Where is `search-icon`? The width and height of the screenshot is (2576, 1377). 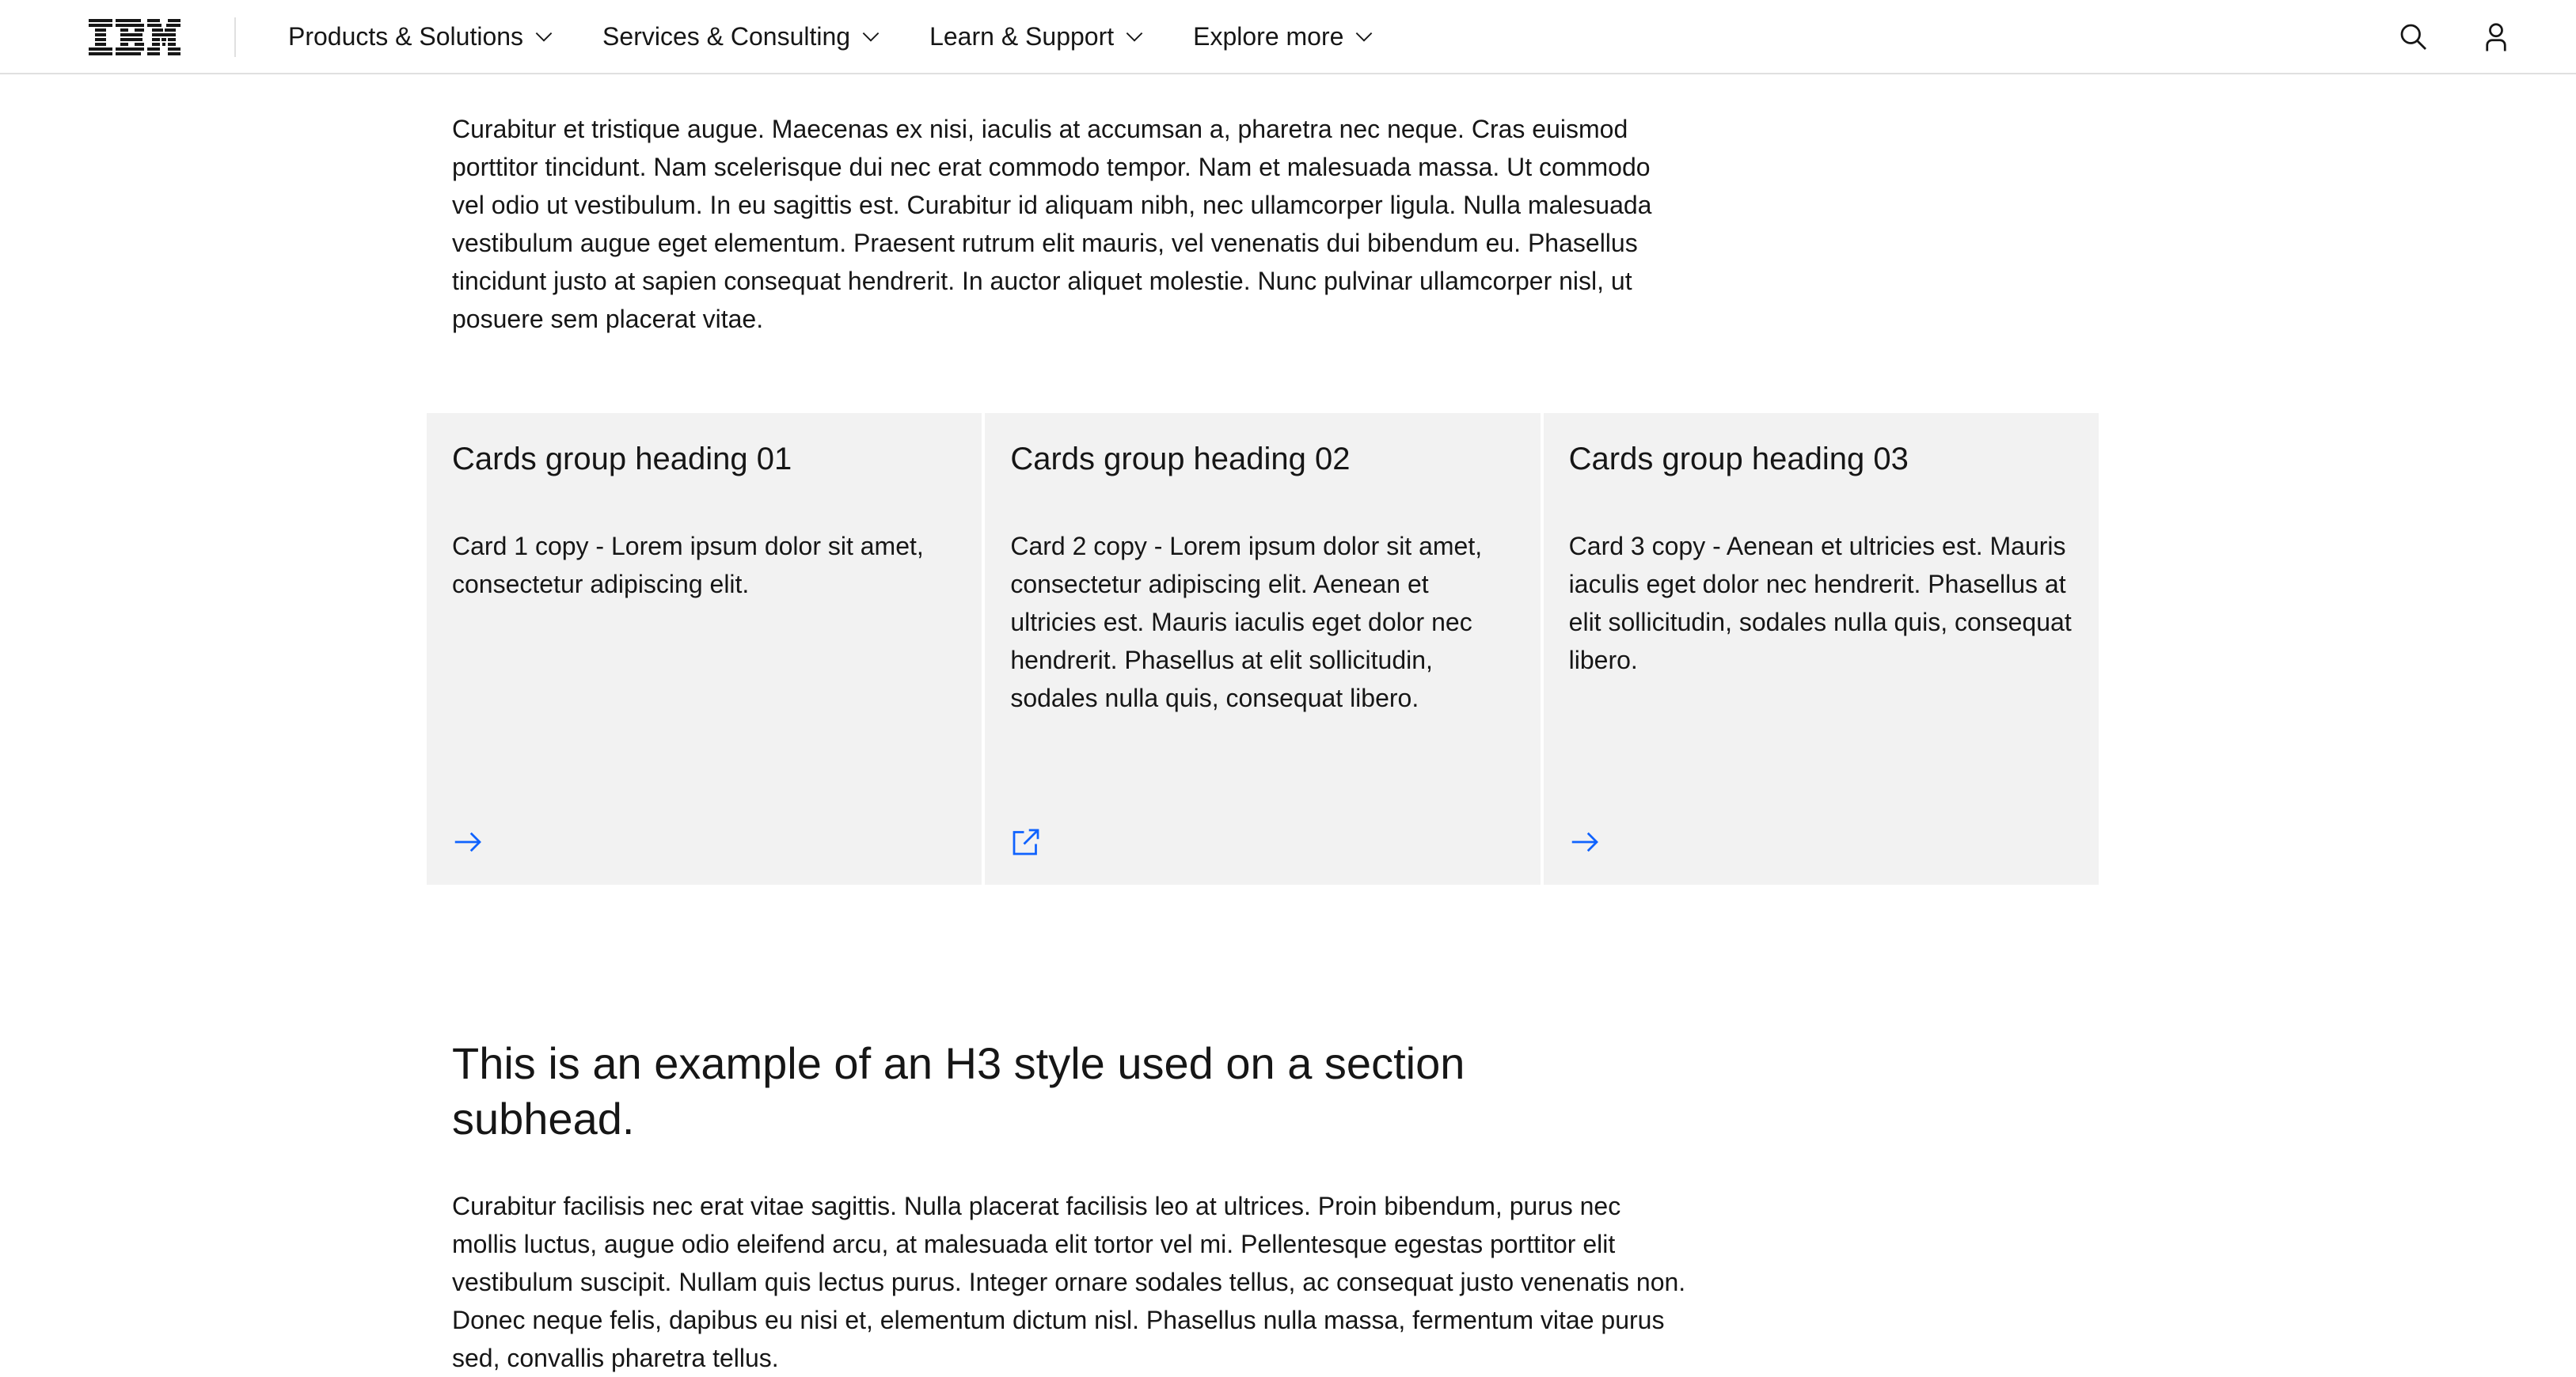 search-icon is located at coordinates (2413, 37).